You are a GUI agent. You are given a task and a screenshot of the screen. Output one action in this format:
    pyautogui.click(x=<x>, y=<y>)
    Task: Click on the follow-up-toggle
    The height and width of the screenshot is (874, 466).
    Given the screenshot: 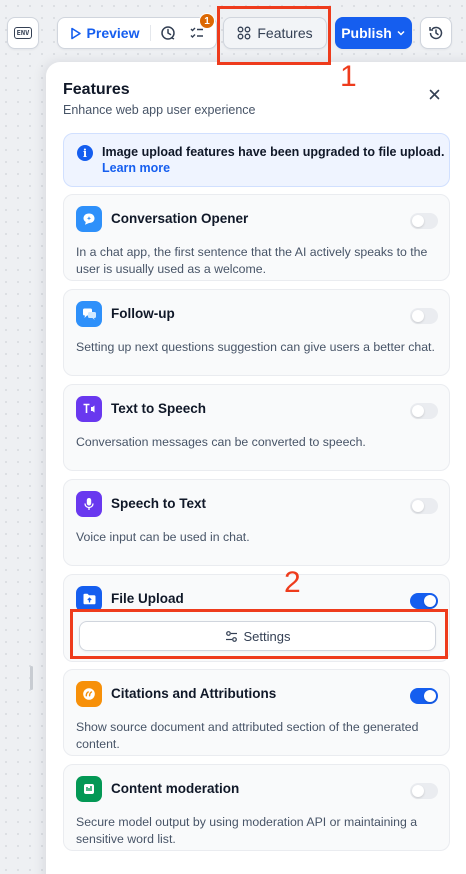 What is the action you would take?
    pyautogui.click(x=424, y=316)
    